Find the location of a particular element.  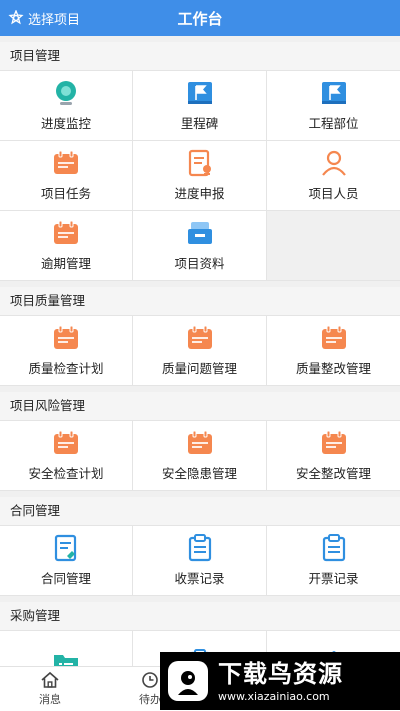

monitor-camera-icon is located at coordinates (66, 93).